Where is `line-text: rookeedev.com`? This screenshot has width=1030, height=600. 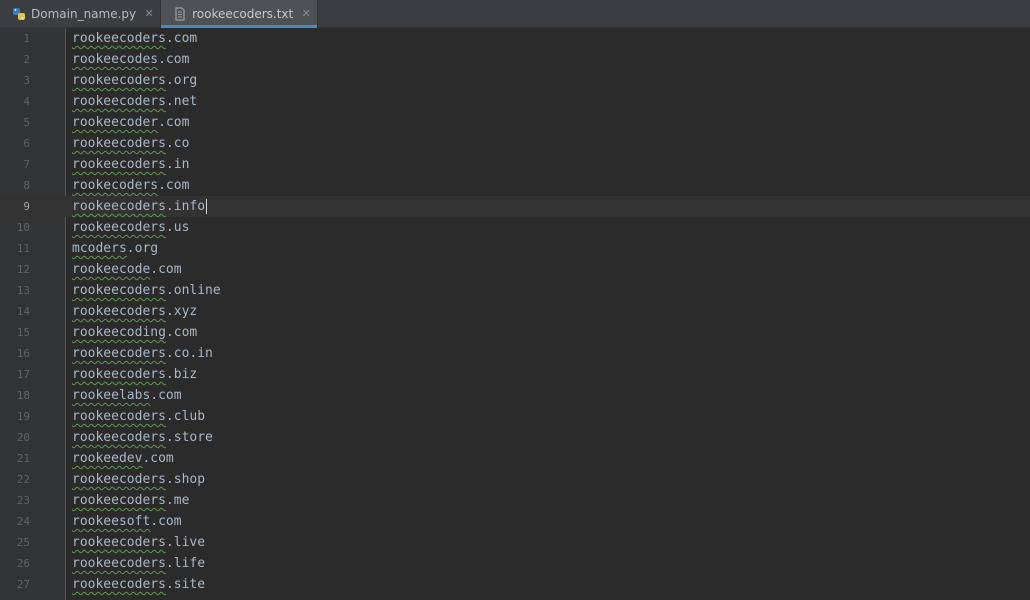 line-text: rookeedev.com is located at coordinates (123, 458).